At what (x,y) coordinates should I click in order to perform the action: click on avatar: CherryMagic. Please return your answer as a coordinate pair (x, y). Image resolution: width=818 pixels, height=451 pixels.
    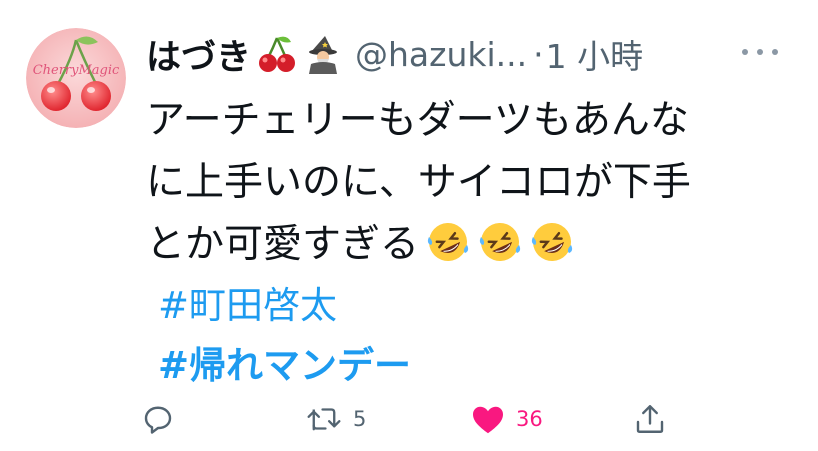
    Looking at the image, I should click on (76, 78).